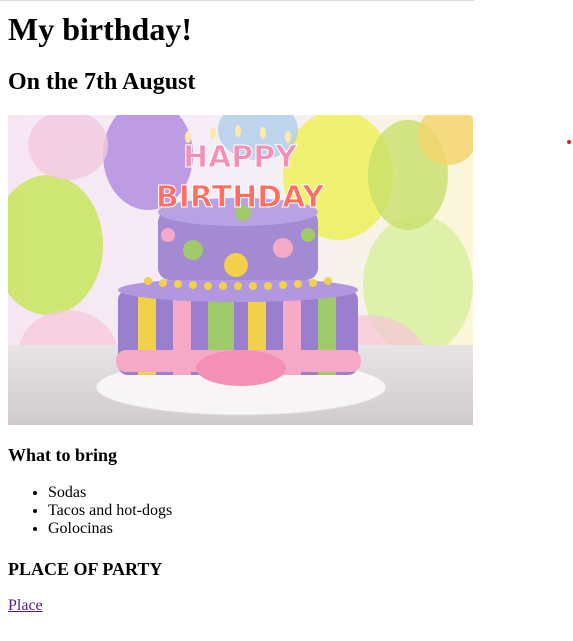 The height and width of the screenshot is (641, 573). Describe the element at coordinates (569, 142) in the screenshot. I see `red-dot-marker` at that location.